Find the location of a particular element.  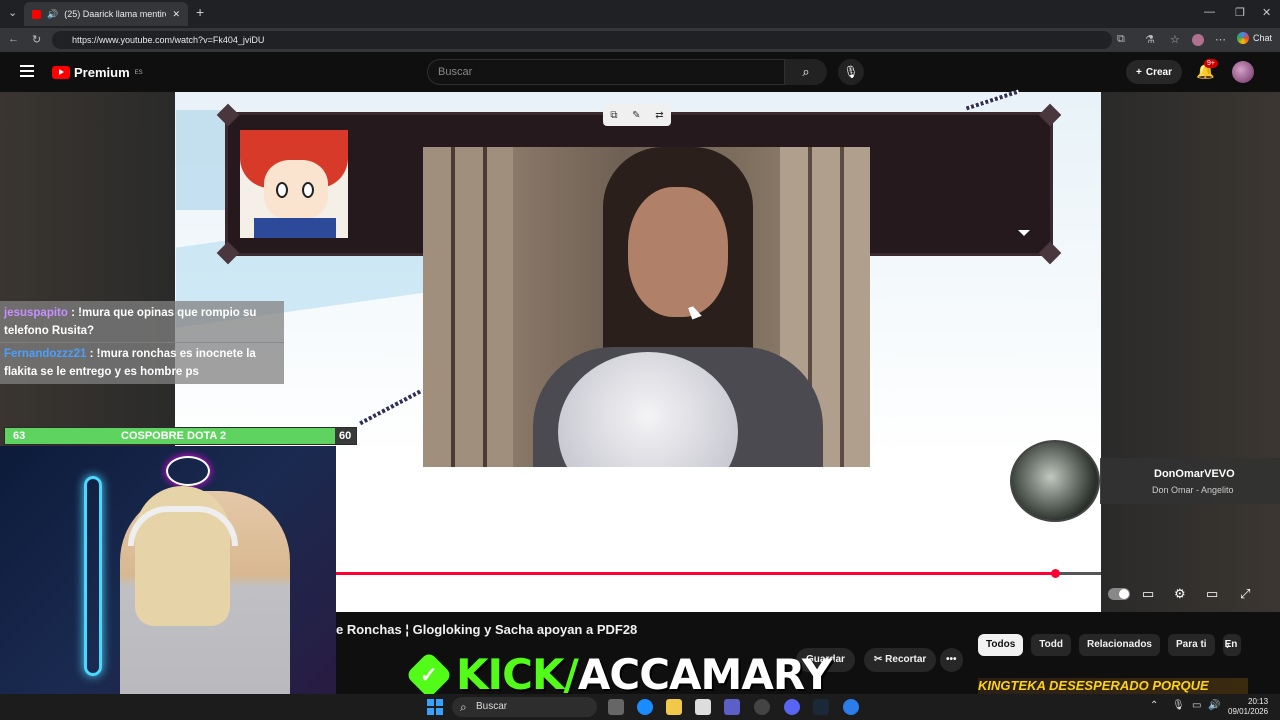

progress-played is located at coordinates (696, 573).